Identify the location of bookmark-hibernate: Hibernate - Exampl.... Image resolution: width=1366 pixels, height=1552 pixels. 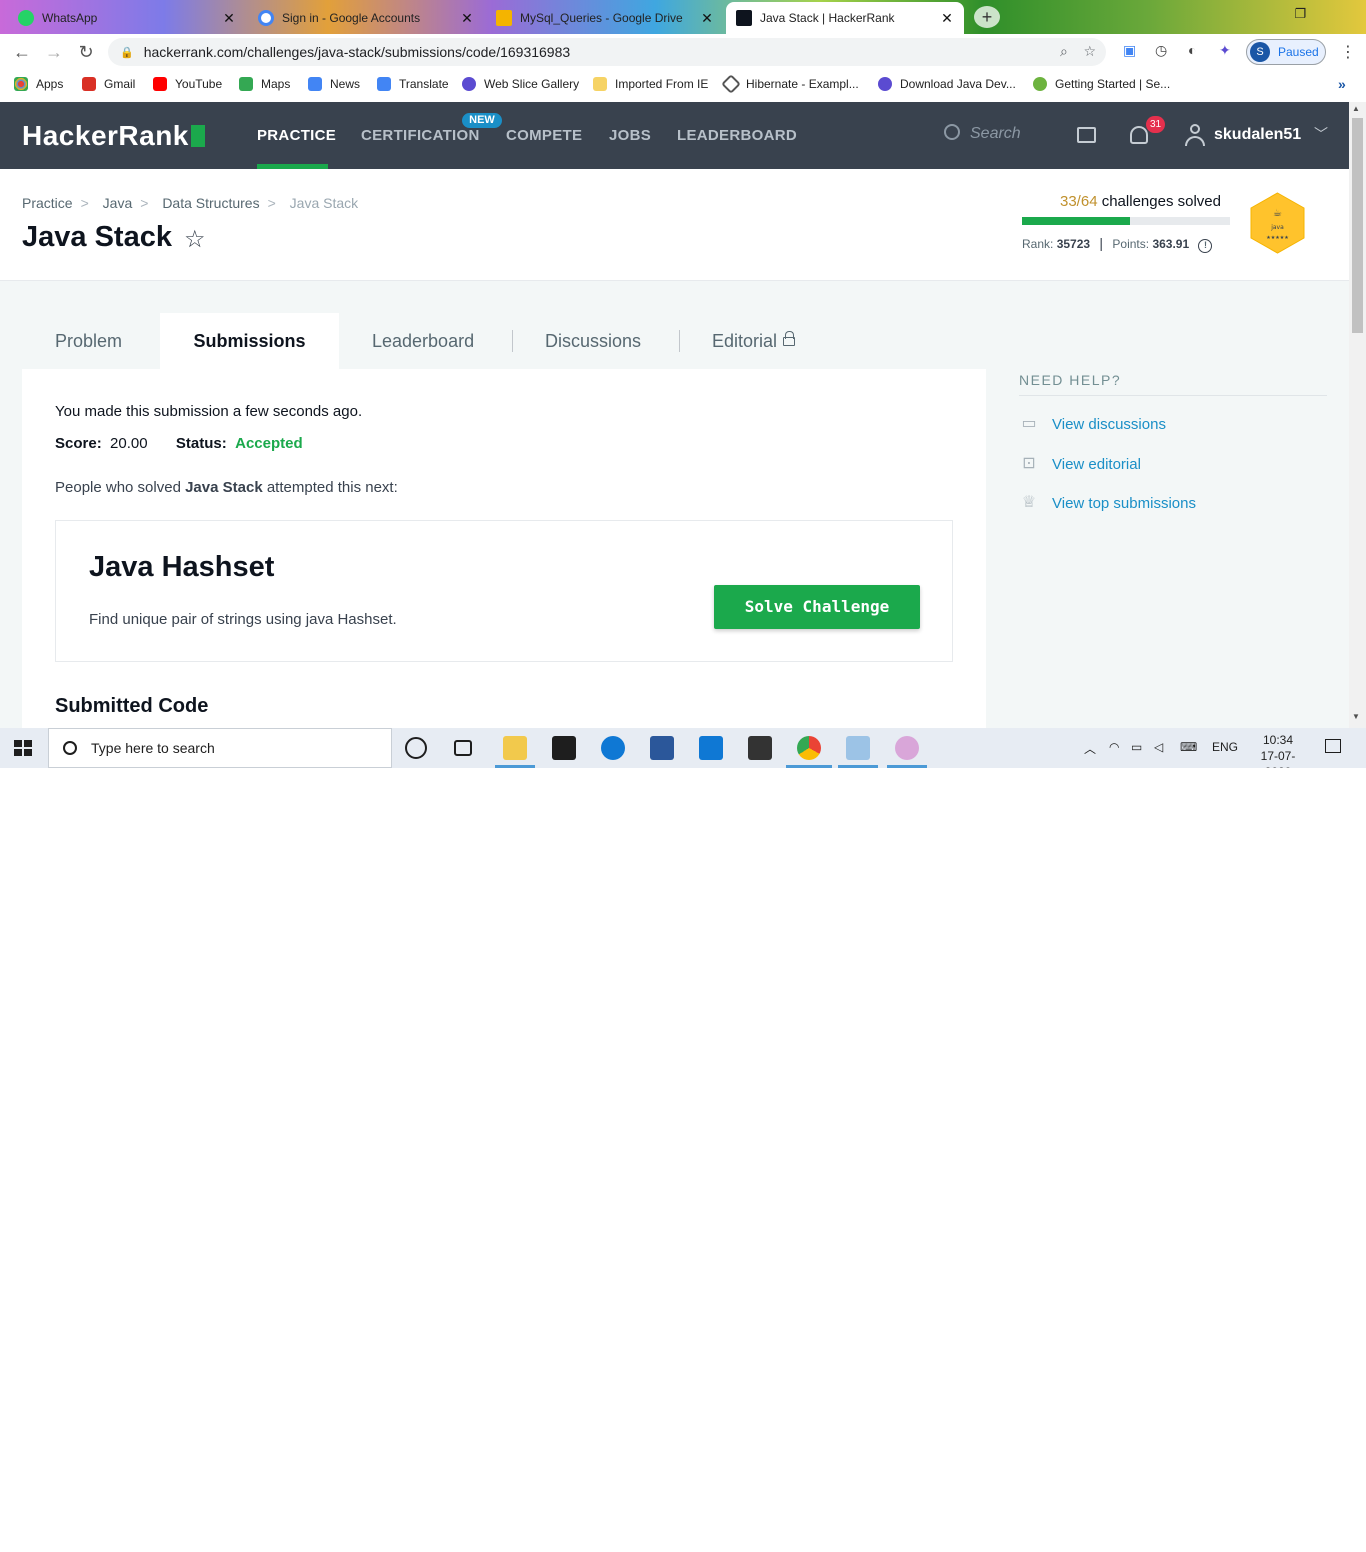
(790, 84).